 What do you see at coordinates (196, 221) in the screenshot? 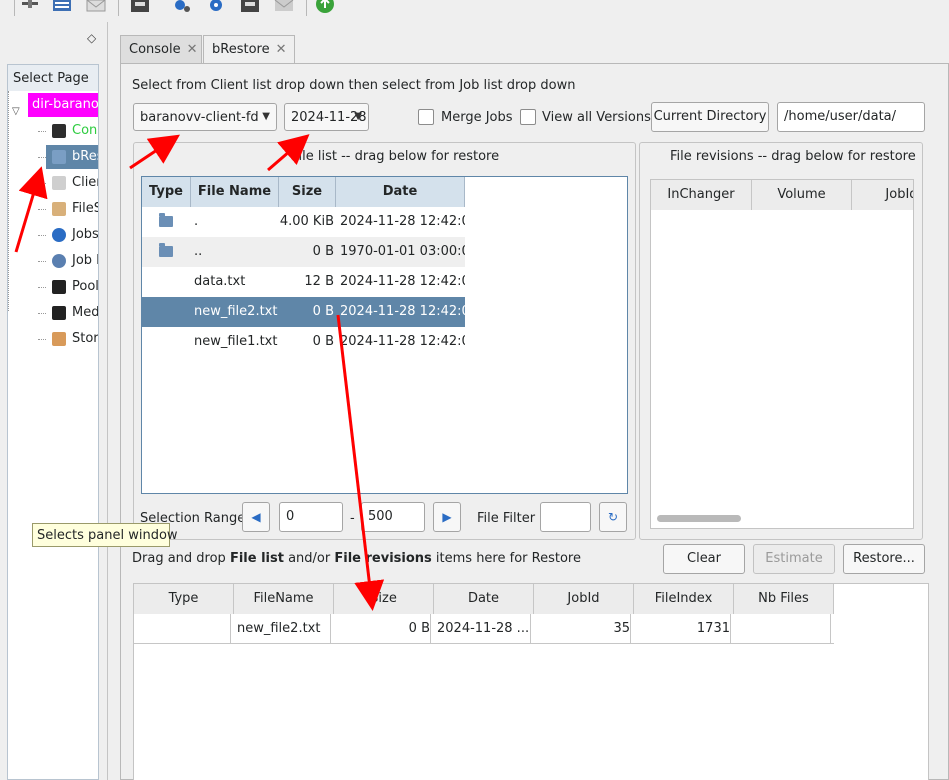
I see `cell-name: .` at bounding box center [196, 221].